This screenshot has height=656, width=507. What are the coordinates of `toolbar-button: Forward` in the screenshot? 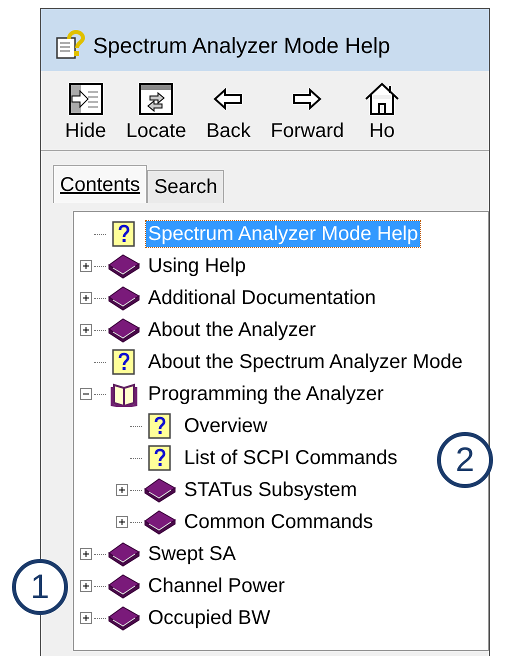 It's located at (307, 112).